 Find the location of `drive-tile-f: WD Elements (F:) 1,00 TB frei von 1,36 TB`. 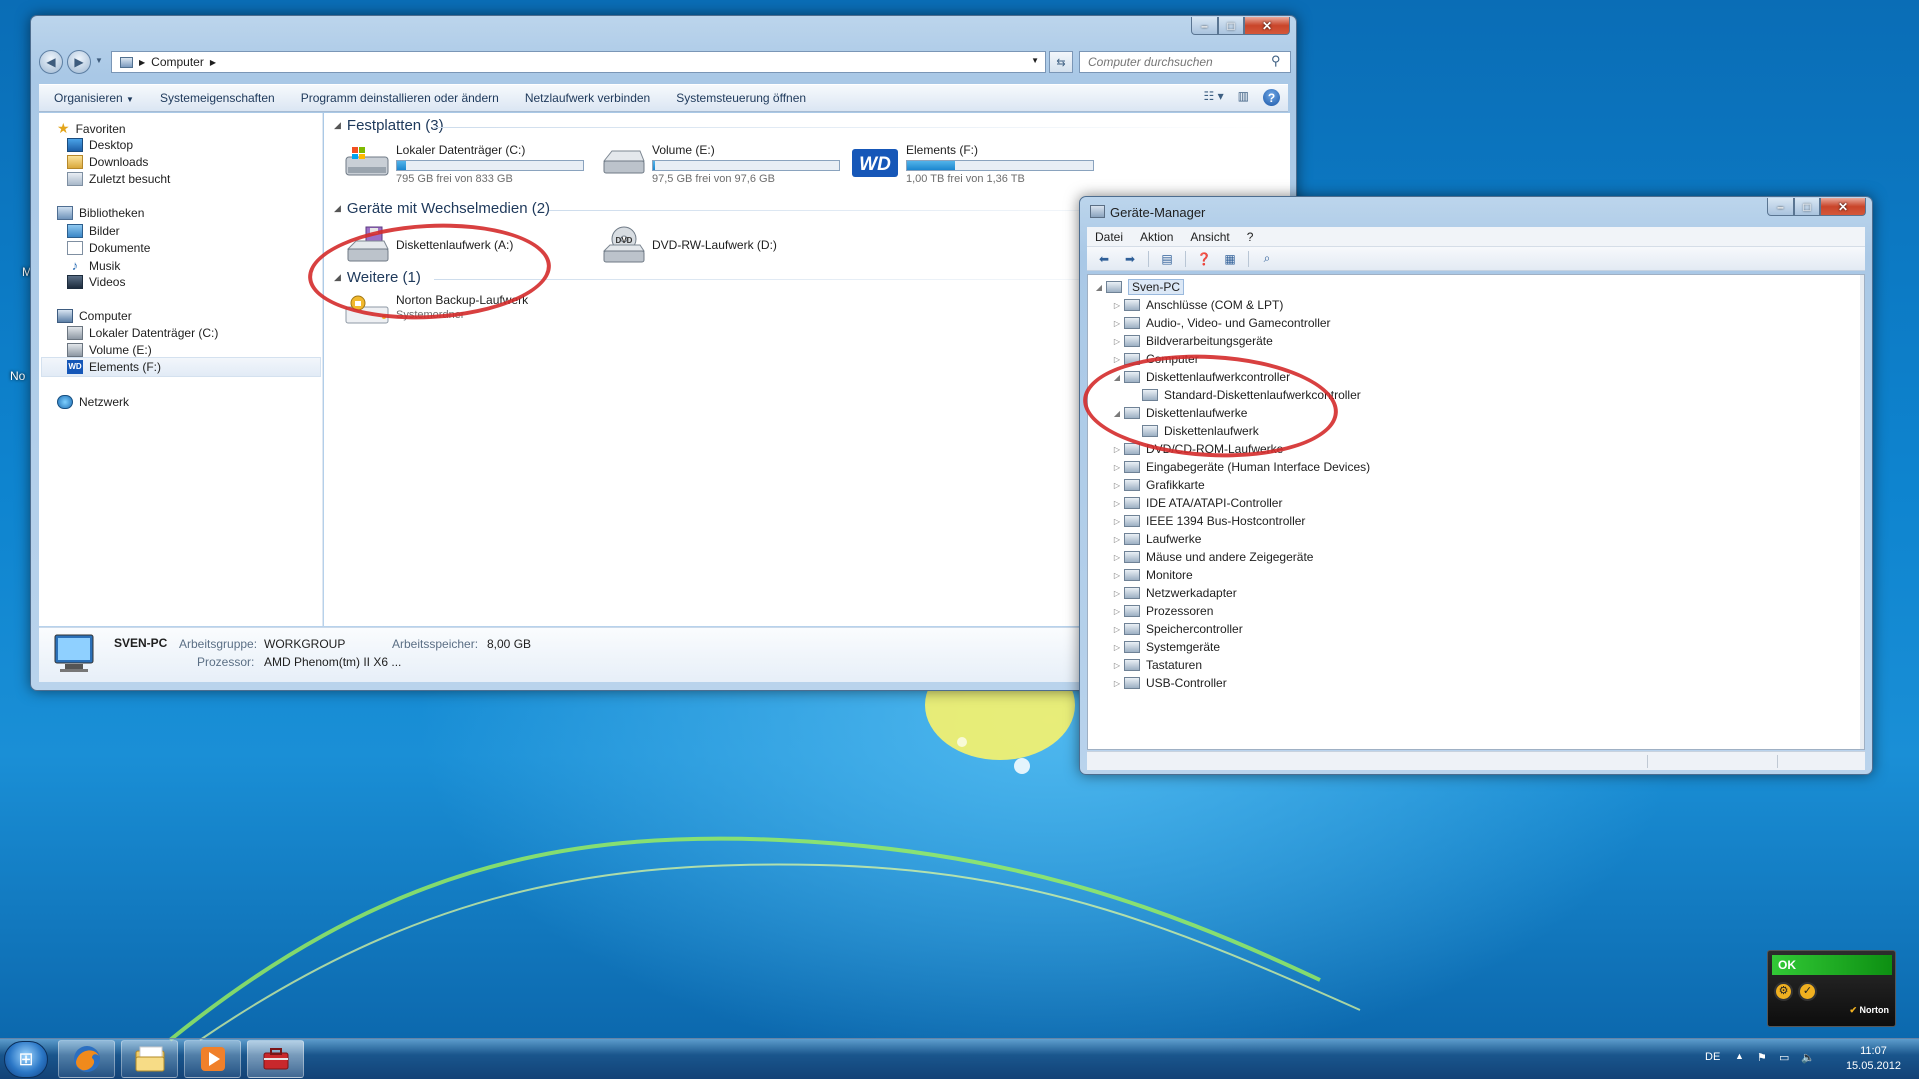

drive-tile-f: WD Elements (F:) 1,00 TB frei von 1,36 TB is located at coordinates (972, 164).